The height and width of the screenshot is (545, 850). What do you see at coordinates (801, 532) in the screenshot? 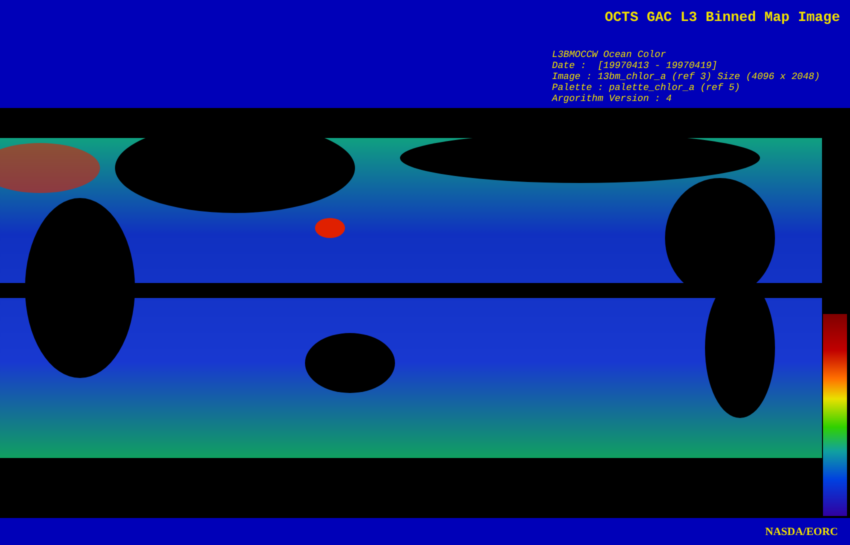
I see `credit-text: NASDA/EORC` at bounding box center [801, 532].